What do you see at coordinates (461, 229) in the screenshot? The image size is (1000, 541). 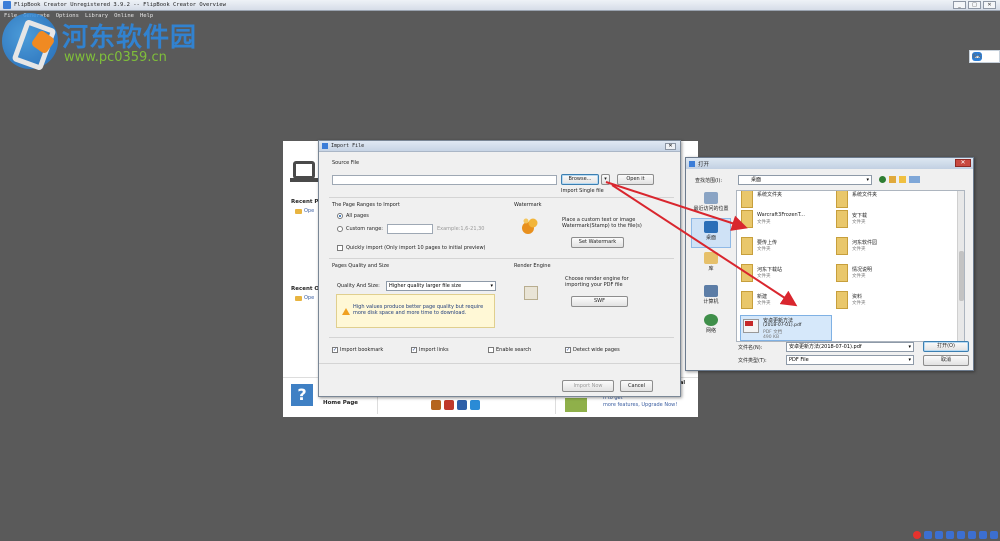 I see `custom-range-example: Example:1,6-21,30` at bounding box center [461, 229].